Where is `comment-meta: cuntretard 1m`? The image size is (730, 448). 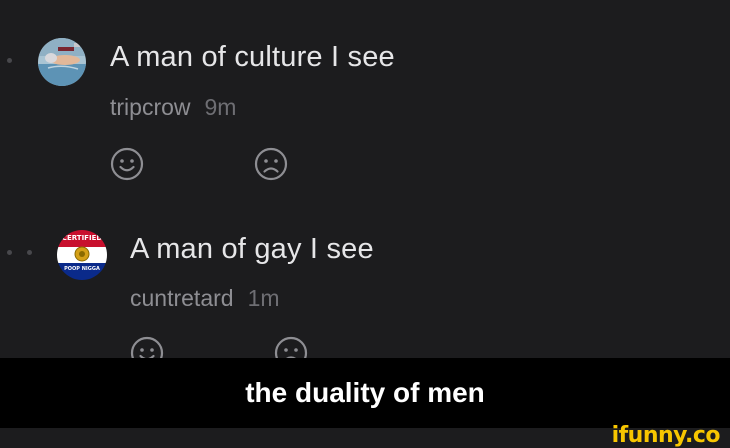 comment-meta: cuntretard 1m is located at coordinates (205, 298).